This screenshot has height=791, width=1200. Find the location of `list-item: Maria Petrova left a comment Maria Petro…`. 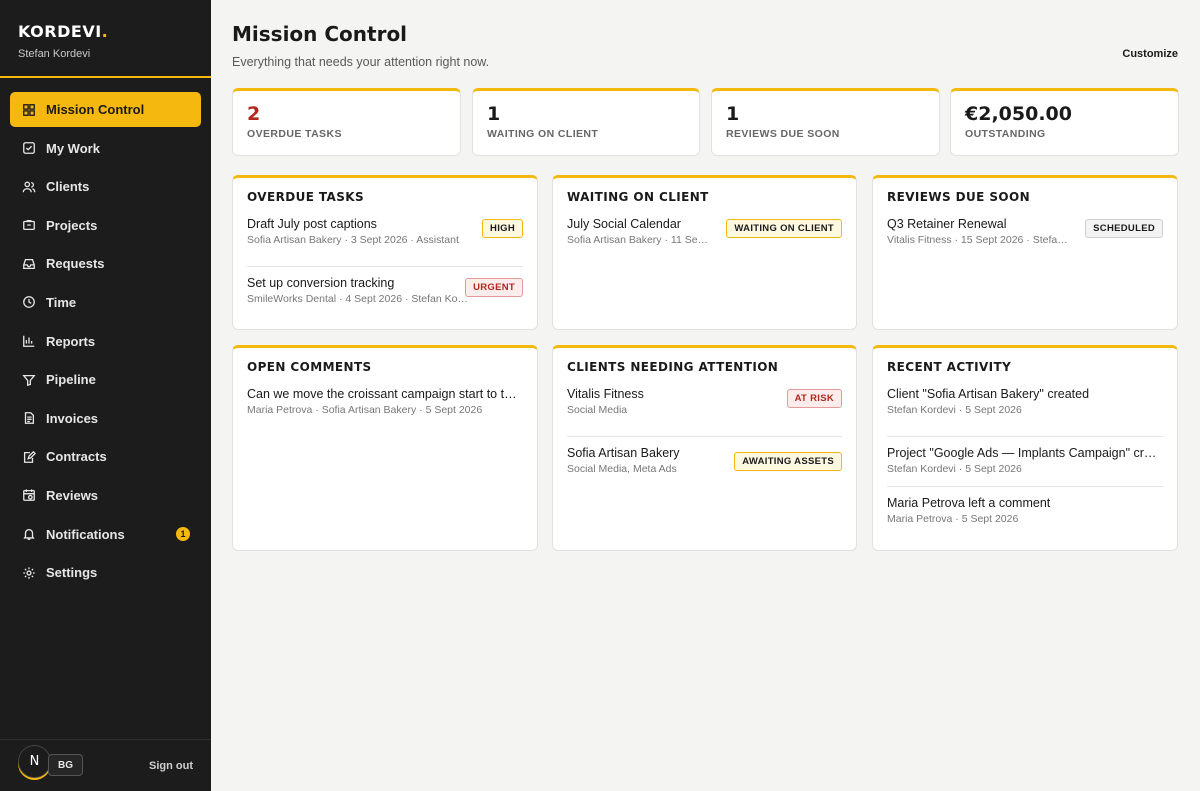

list-item: Maria Petrova left a comment Maria Petro… is located at coordinates (1025, 512).